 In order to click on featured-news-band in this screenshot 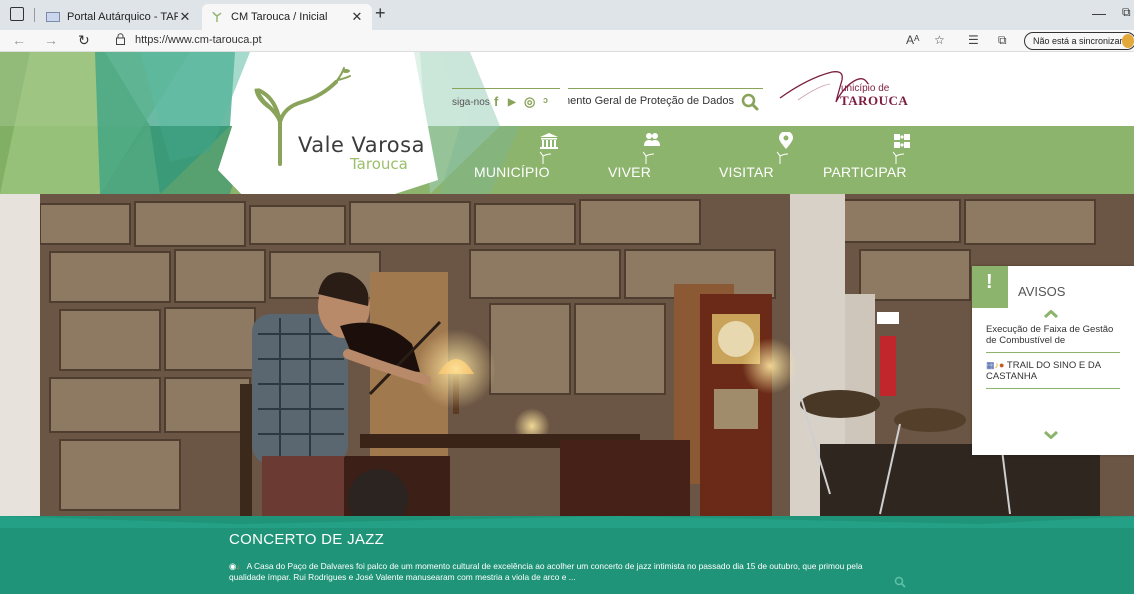, I will do `click(567, 555)`.